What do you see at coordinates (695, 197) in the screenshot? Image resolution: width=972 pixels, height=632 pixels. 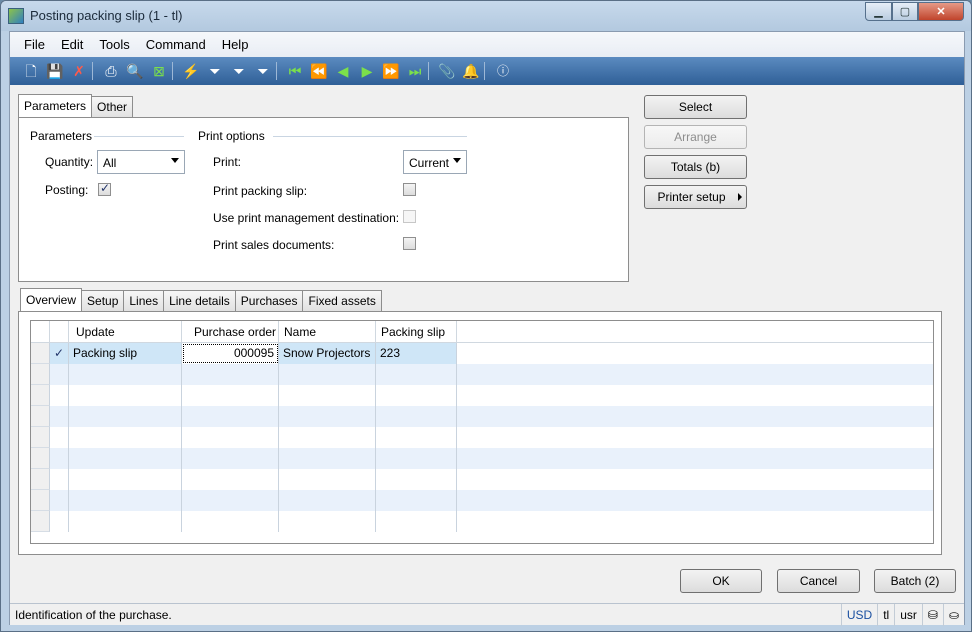 I see `printer-setup-button: Printer setup` at bounding box center [695, 197].